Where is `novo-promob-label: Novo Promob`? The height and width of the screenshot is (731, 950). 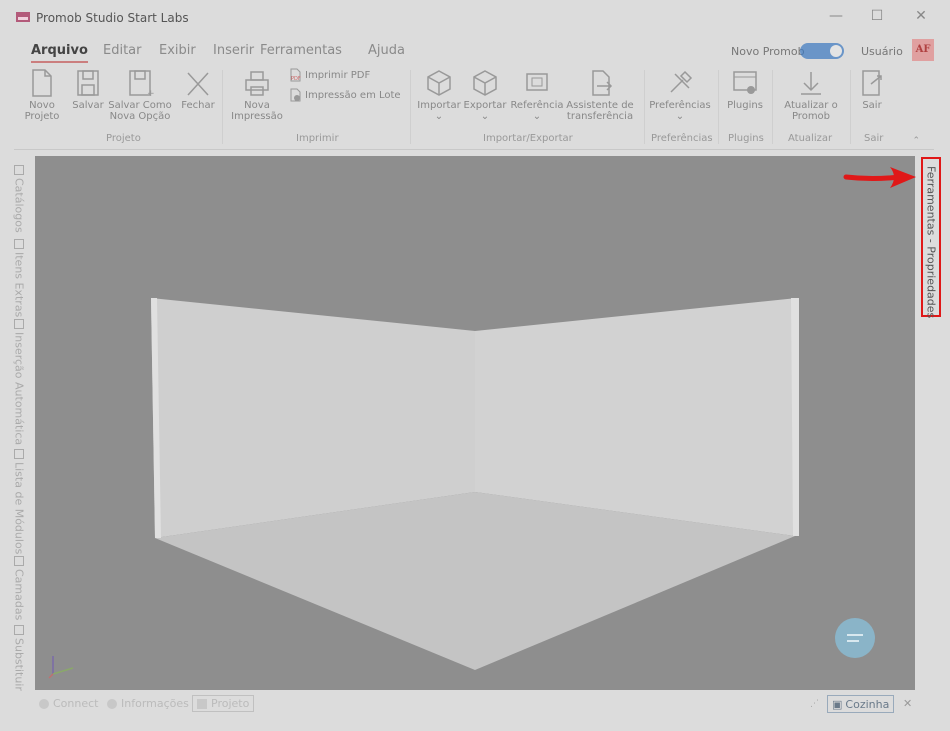
novo-promob-label: Novo Promob is located at coordinates (768, 51).